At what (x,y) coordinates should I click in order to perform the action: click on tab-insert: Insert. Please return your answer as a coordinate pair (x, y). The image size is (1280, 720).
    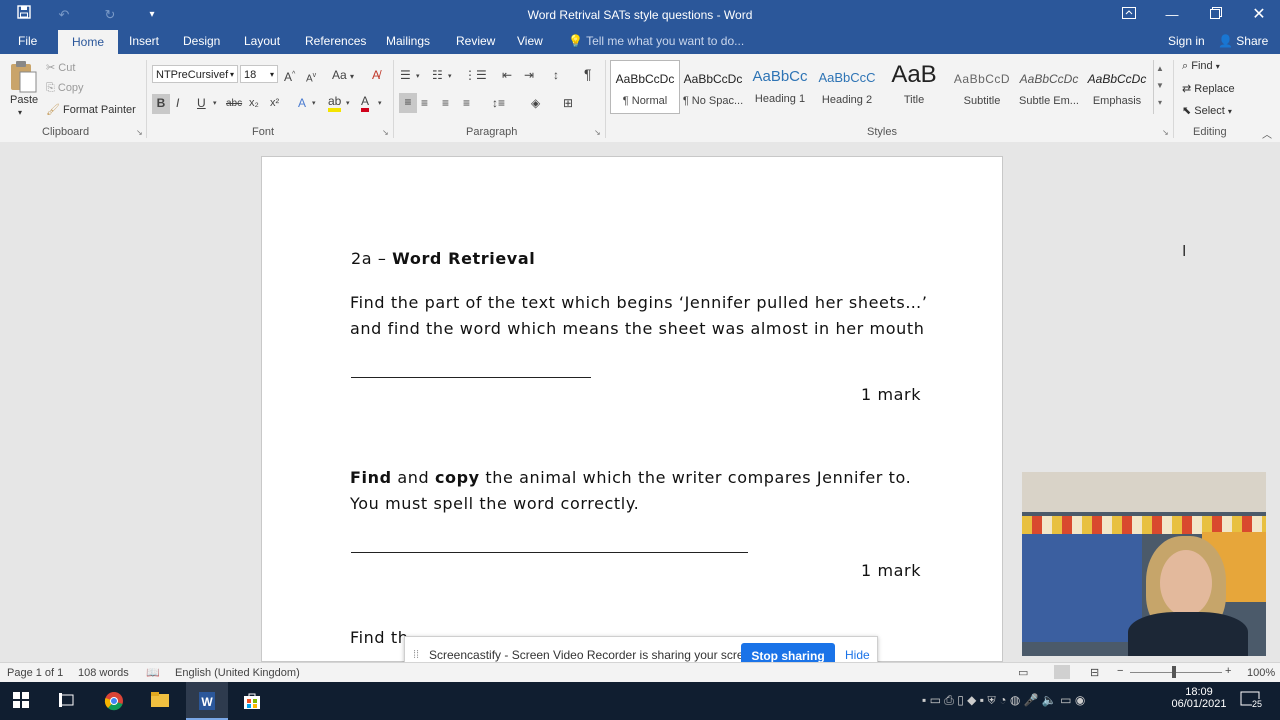
    Looking at the image, I should click on (144, 41).